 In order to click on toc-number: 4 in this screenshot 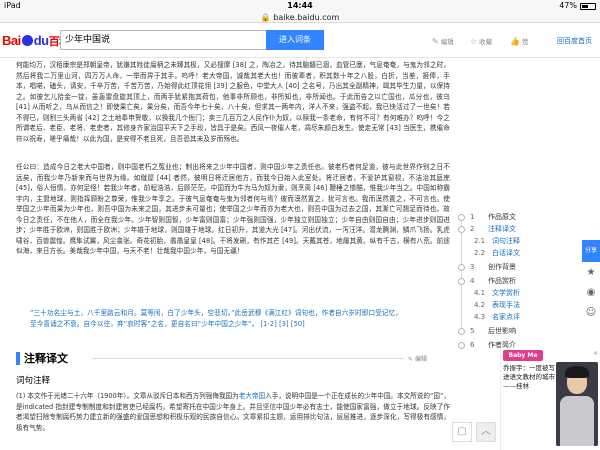, I will do `click(472, 281)`.